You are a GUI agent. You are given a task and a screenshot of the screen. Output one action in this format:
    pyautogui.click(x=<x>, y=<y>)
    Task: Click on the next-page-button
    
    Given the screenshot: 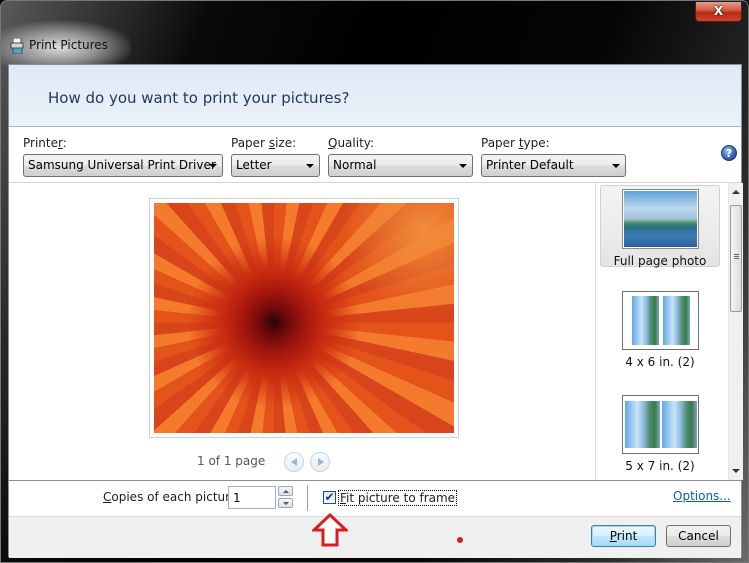 What is the action you would take?
    pyautogui.click(x=320, y=462)
    